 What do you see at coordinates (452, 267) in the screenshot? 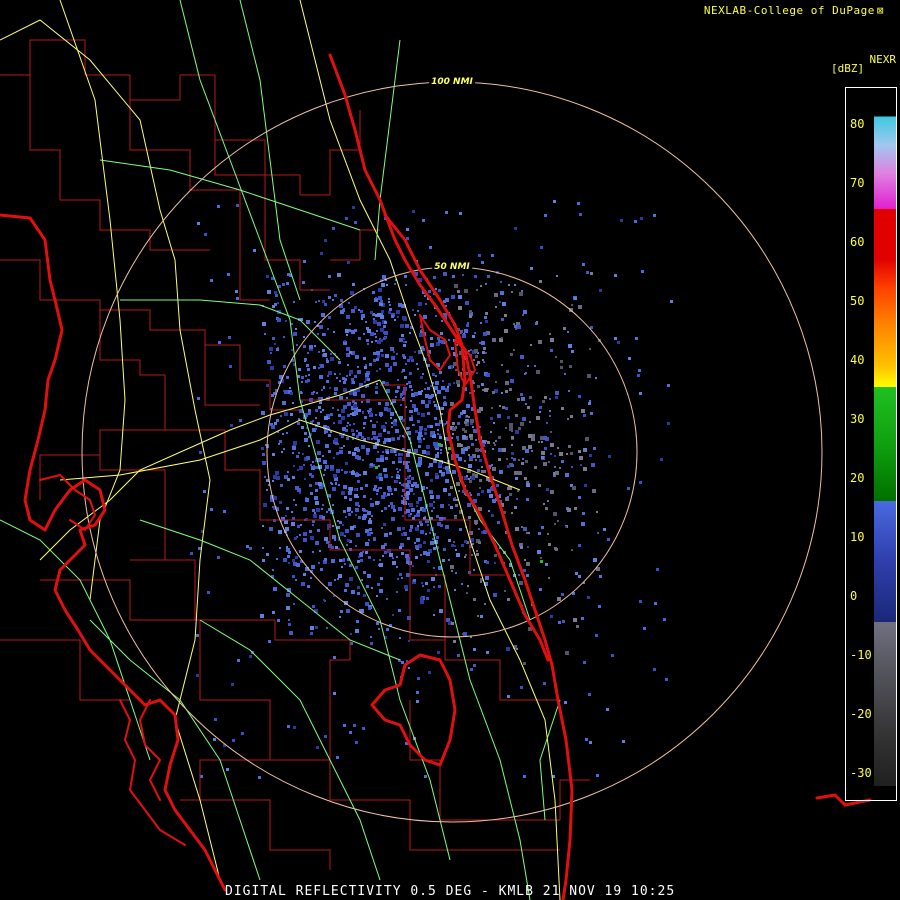
I see `range-ring-50-label: 50 NMI` at bounding box center [452, 267].